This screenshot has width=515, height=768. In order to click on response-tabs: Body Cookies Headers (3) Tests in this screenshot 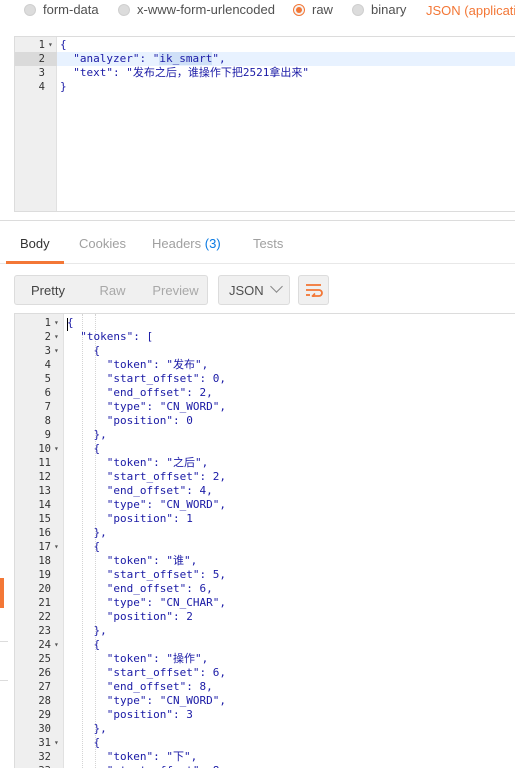, I will do `click(257, 250)`.